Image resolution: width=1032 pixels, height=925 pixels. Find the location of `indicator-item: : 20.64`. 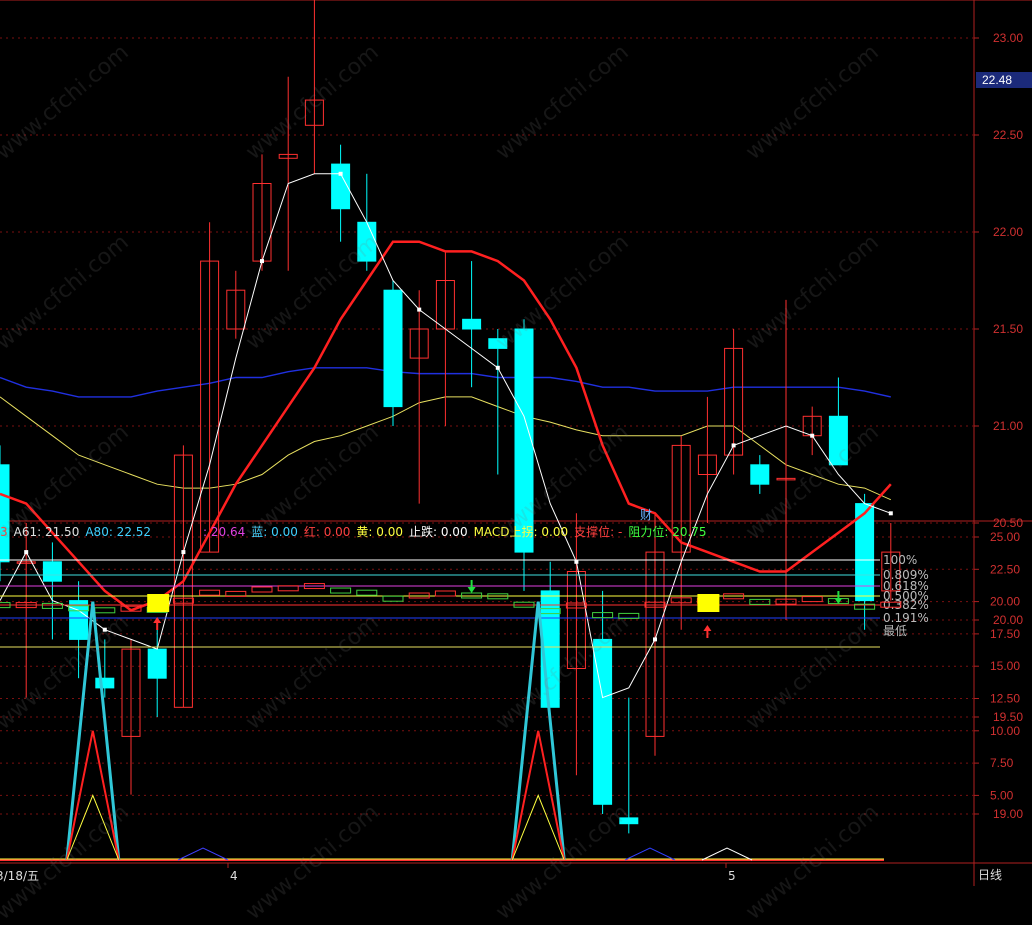

indicator-item: : 20.64 is located at coordinates (224, 532).